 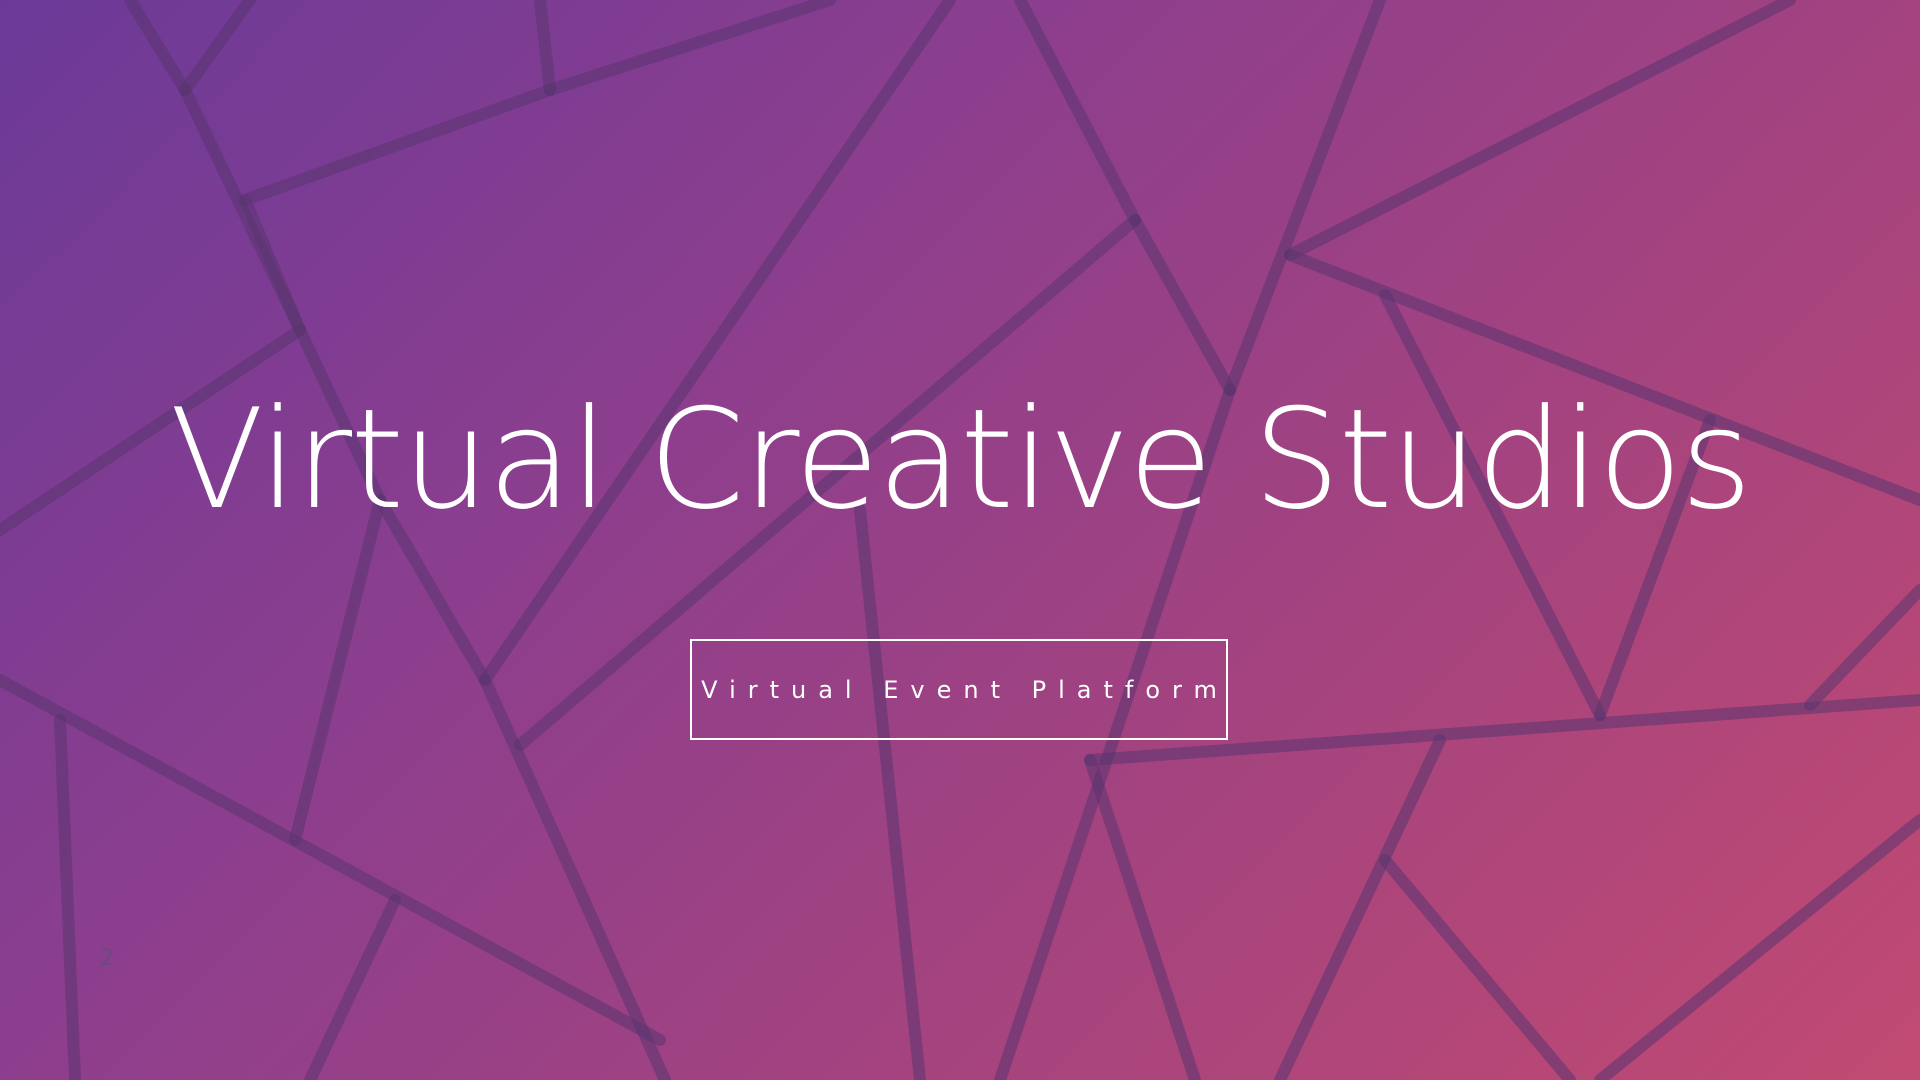 I want to click on page-number: 2, so click(x=107, y=958).